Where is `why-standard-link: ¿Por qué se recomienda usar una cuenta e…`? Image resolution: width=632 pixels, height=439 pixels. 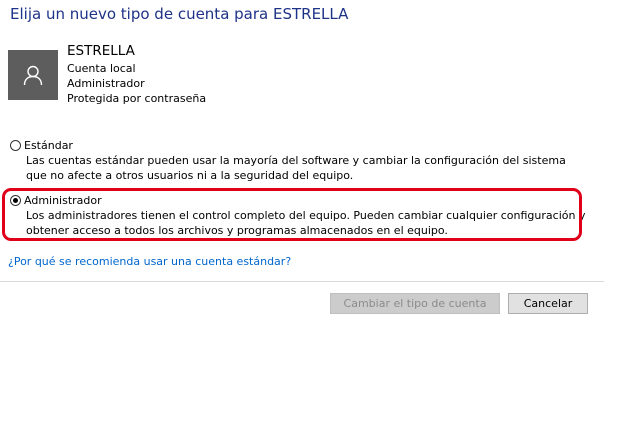 why-standard-link: ¿Por qué se recomienda usar una cuenta e… is located at coordinates (149, 261).